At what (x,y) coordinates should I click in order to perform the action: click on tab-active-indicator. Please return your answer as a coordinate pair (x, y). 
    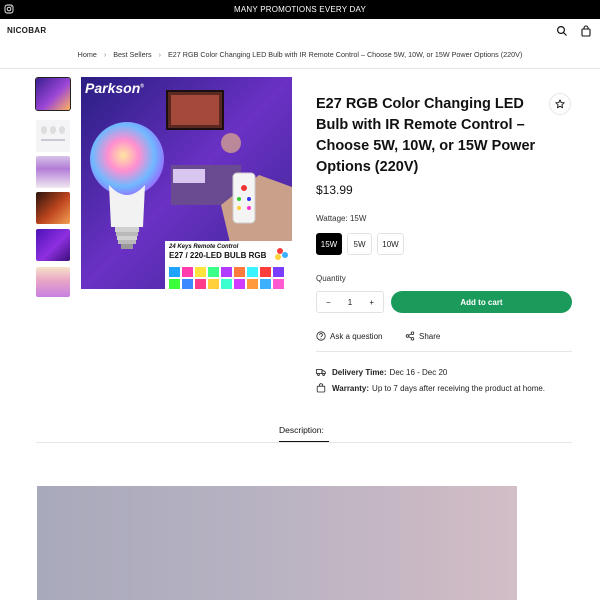
    Looking at the image, I should click on (304, 441).